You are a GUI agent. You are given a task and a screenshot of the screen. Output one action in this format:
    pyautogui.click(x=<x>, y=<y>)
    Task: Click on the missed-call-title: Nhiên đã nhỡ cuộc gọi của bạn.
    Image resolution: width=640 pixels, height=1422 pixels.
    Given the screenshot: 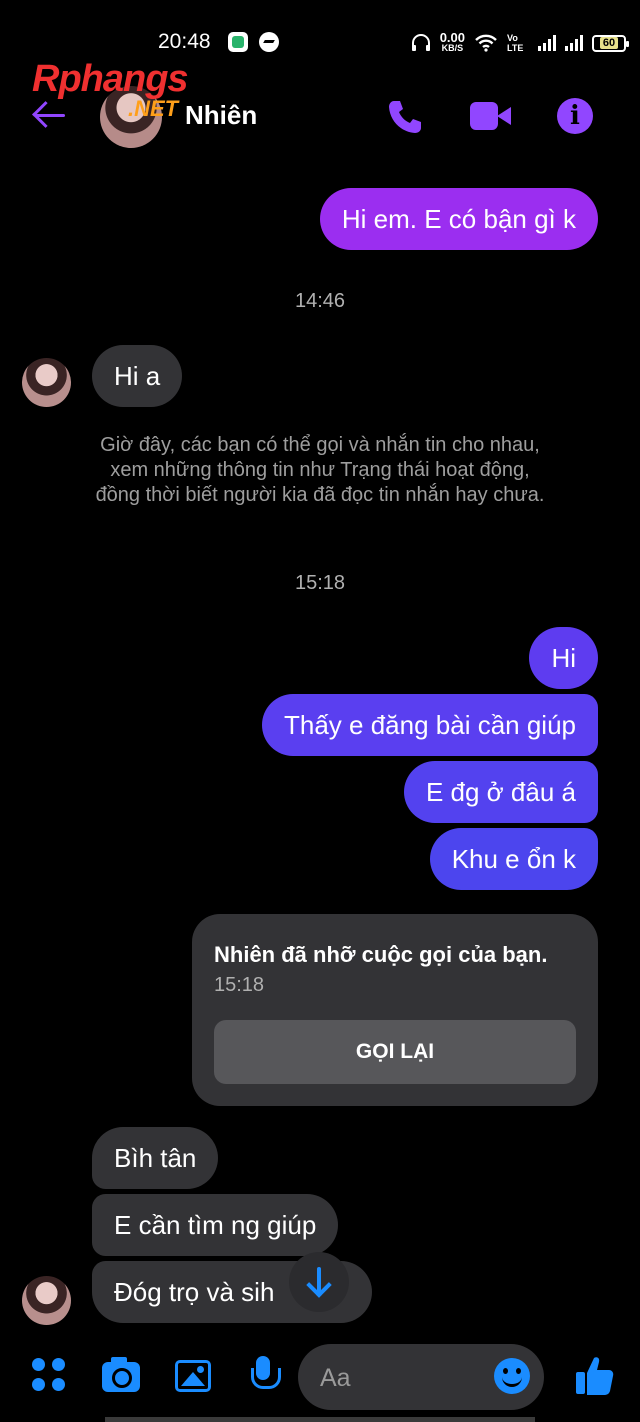 What is the action you would take?
    pyautogui.click(x=381, y=954)
    